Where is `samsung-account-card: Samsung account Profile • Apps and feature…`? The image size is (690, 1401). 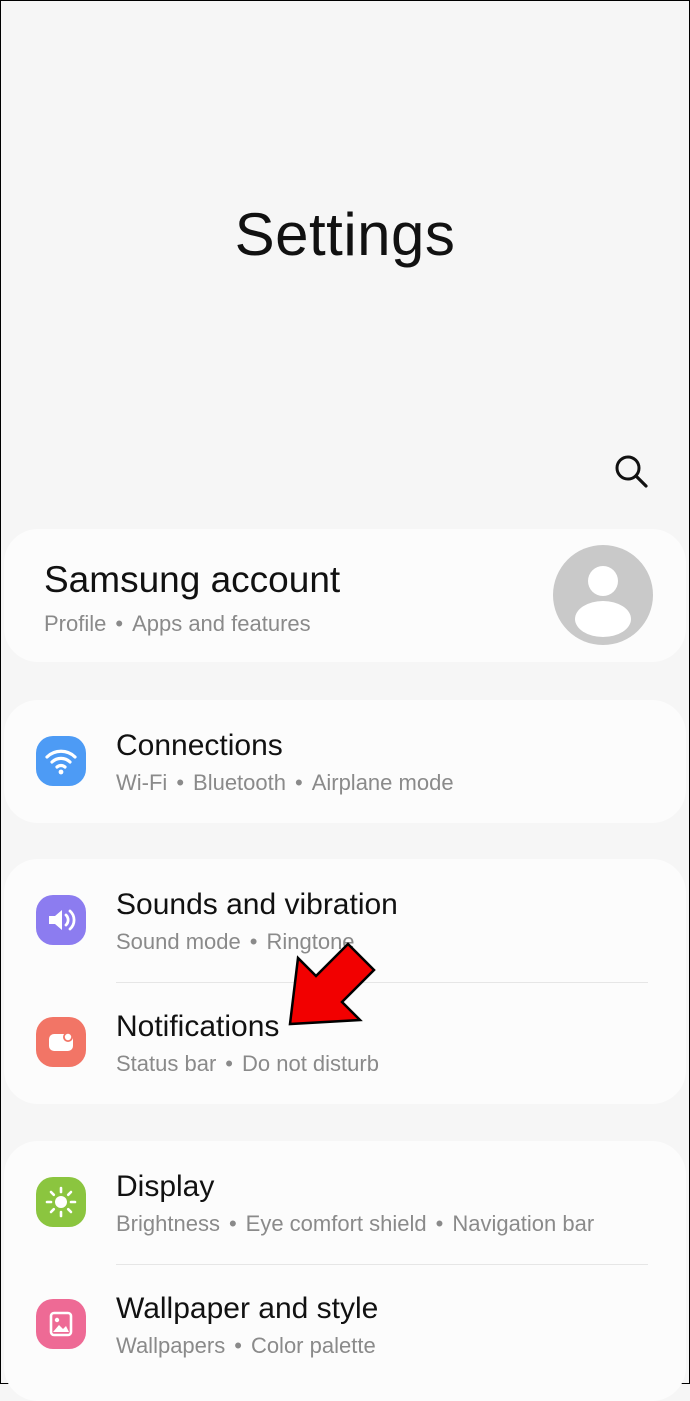 samsung-account-card: Samsung account Profile • Apps and feature… is located at coordinates (345, 595).